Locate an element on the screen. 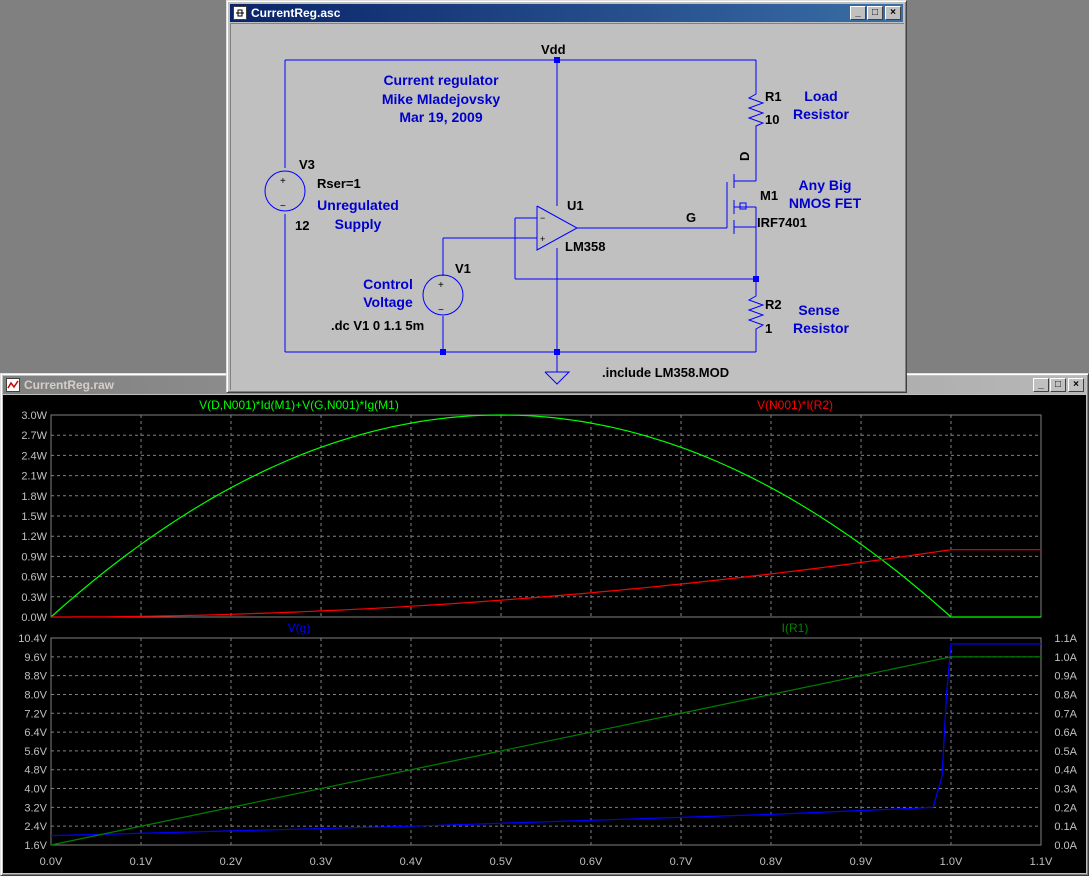 The image size is (1089, 876). trace-name-label: I(R1) is located at coordinates (795, 628).